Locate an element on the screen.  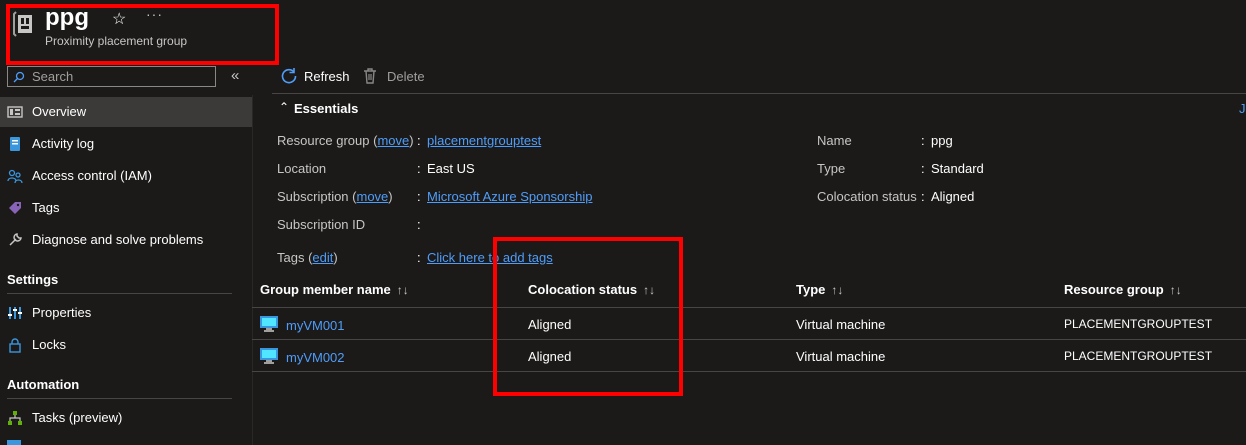
highlight-box-colocation is located at coordinates (588, 316).